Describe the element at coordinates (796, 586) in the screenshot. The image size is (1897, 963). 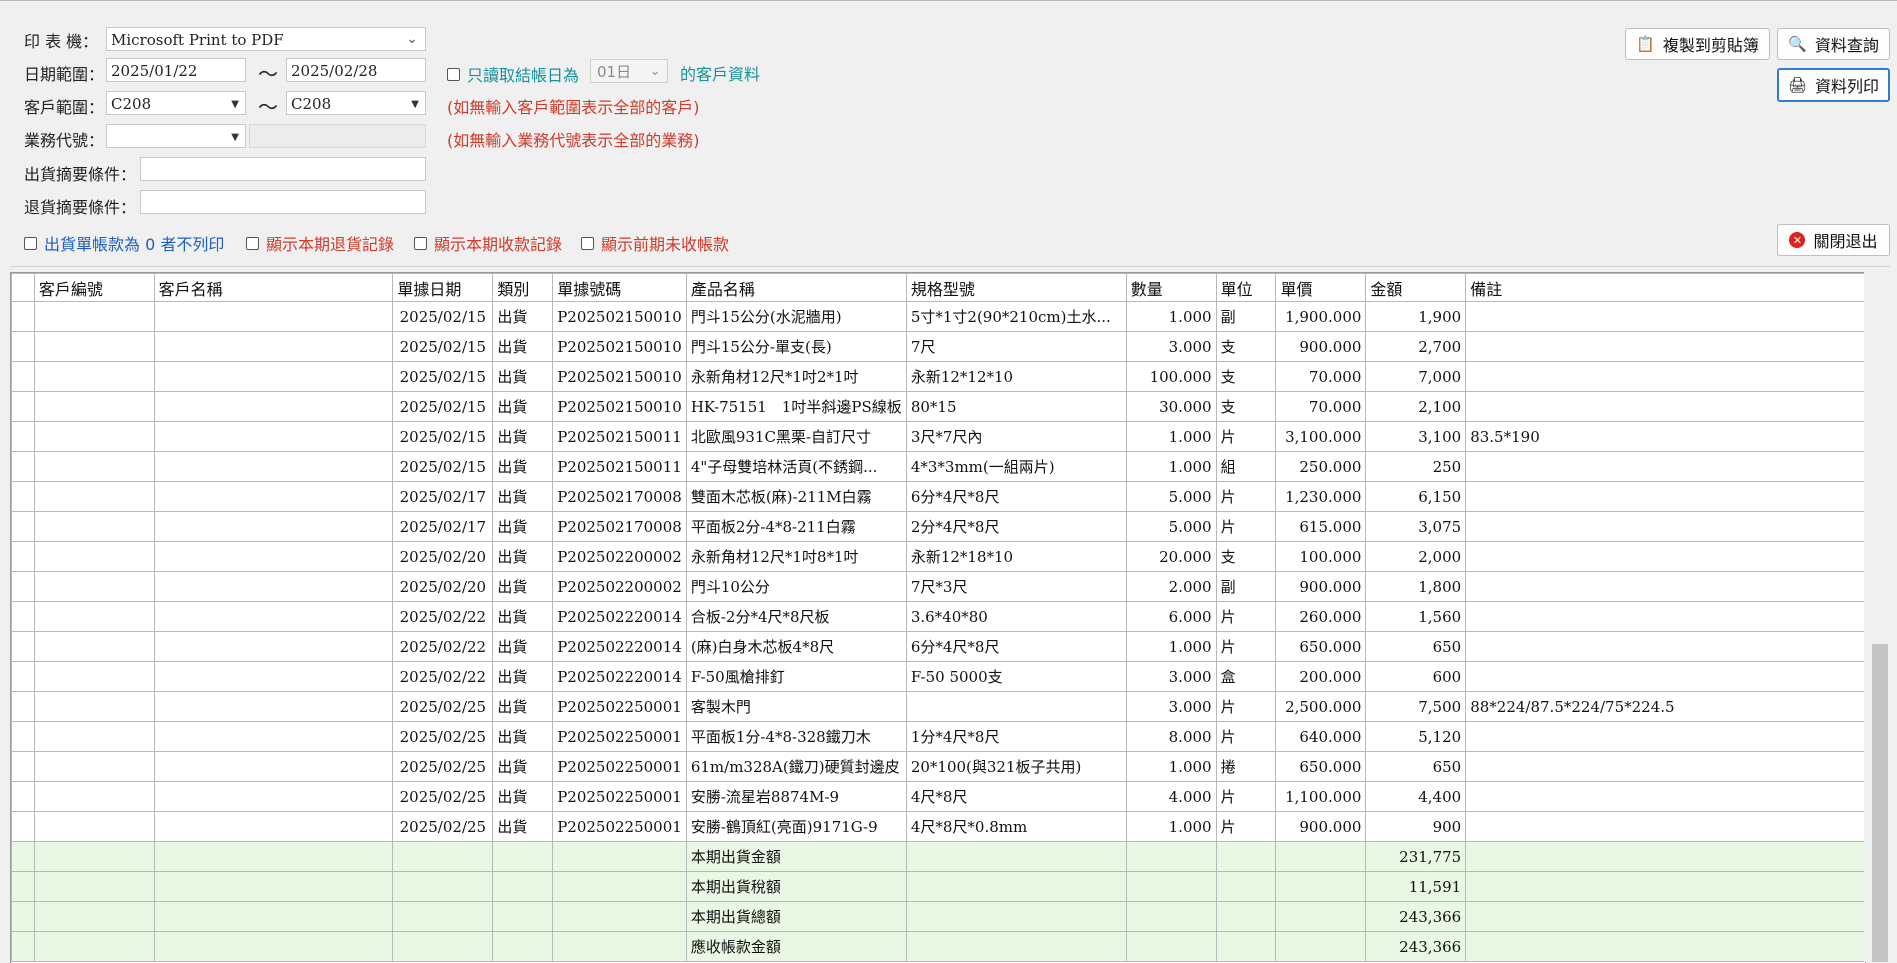
I see `cell-product-name: 門斗10公分` at that location.